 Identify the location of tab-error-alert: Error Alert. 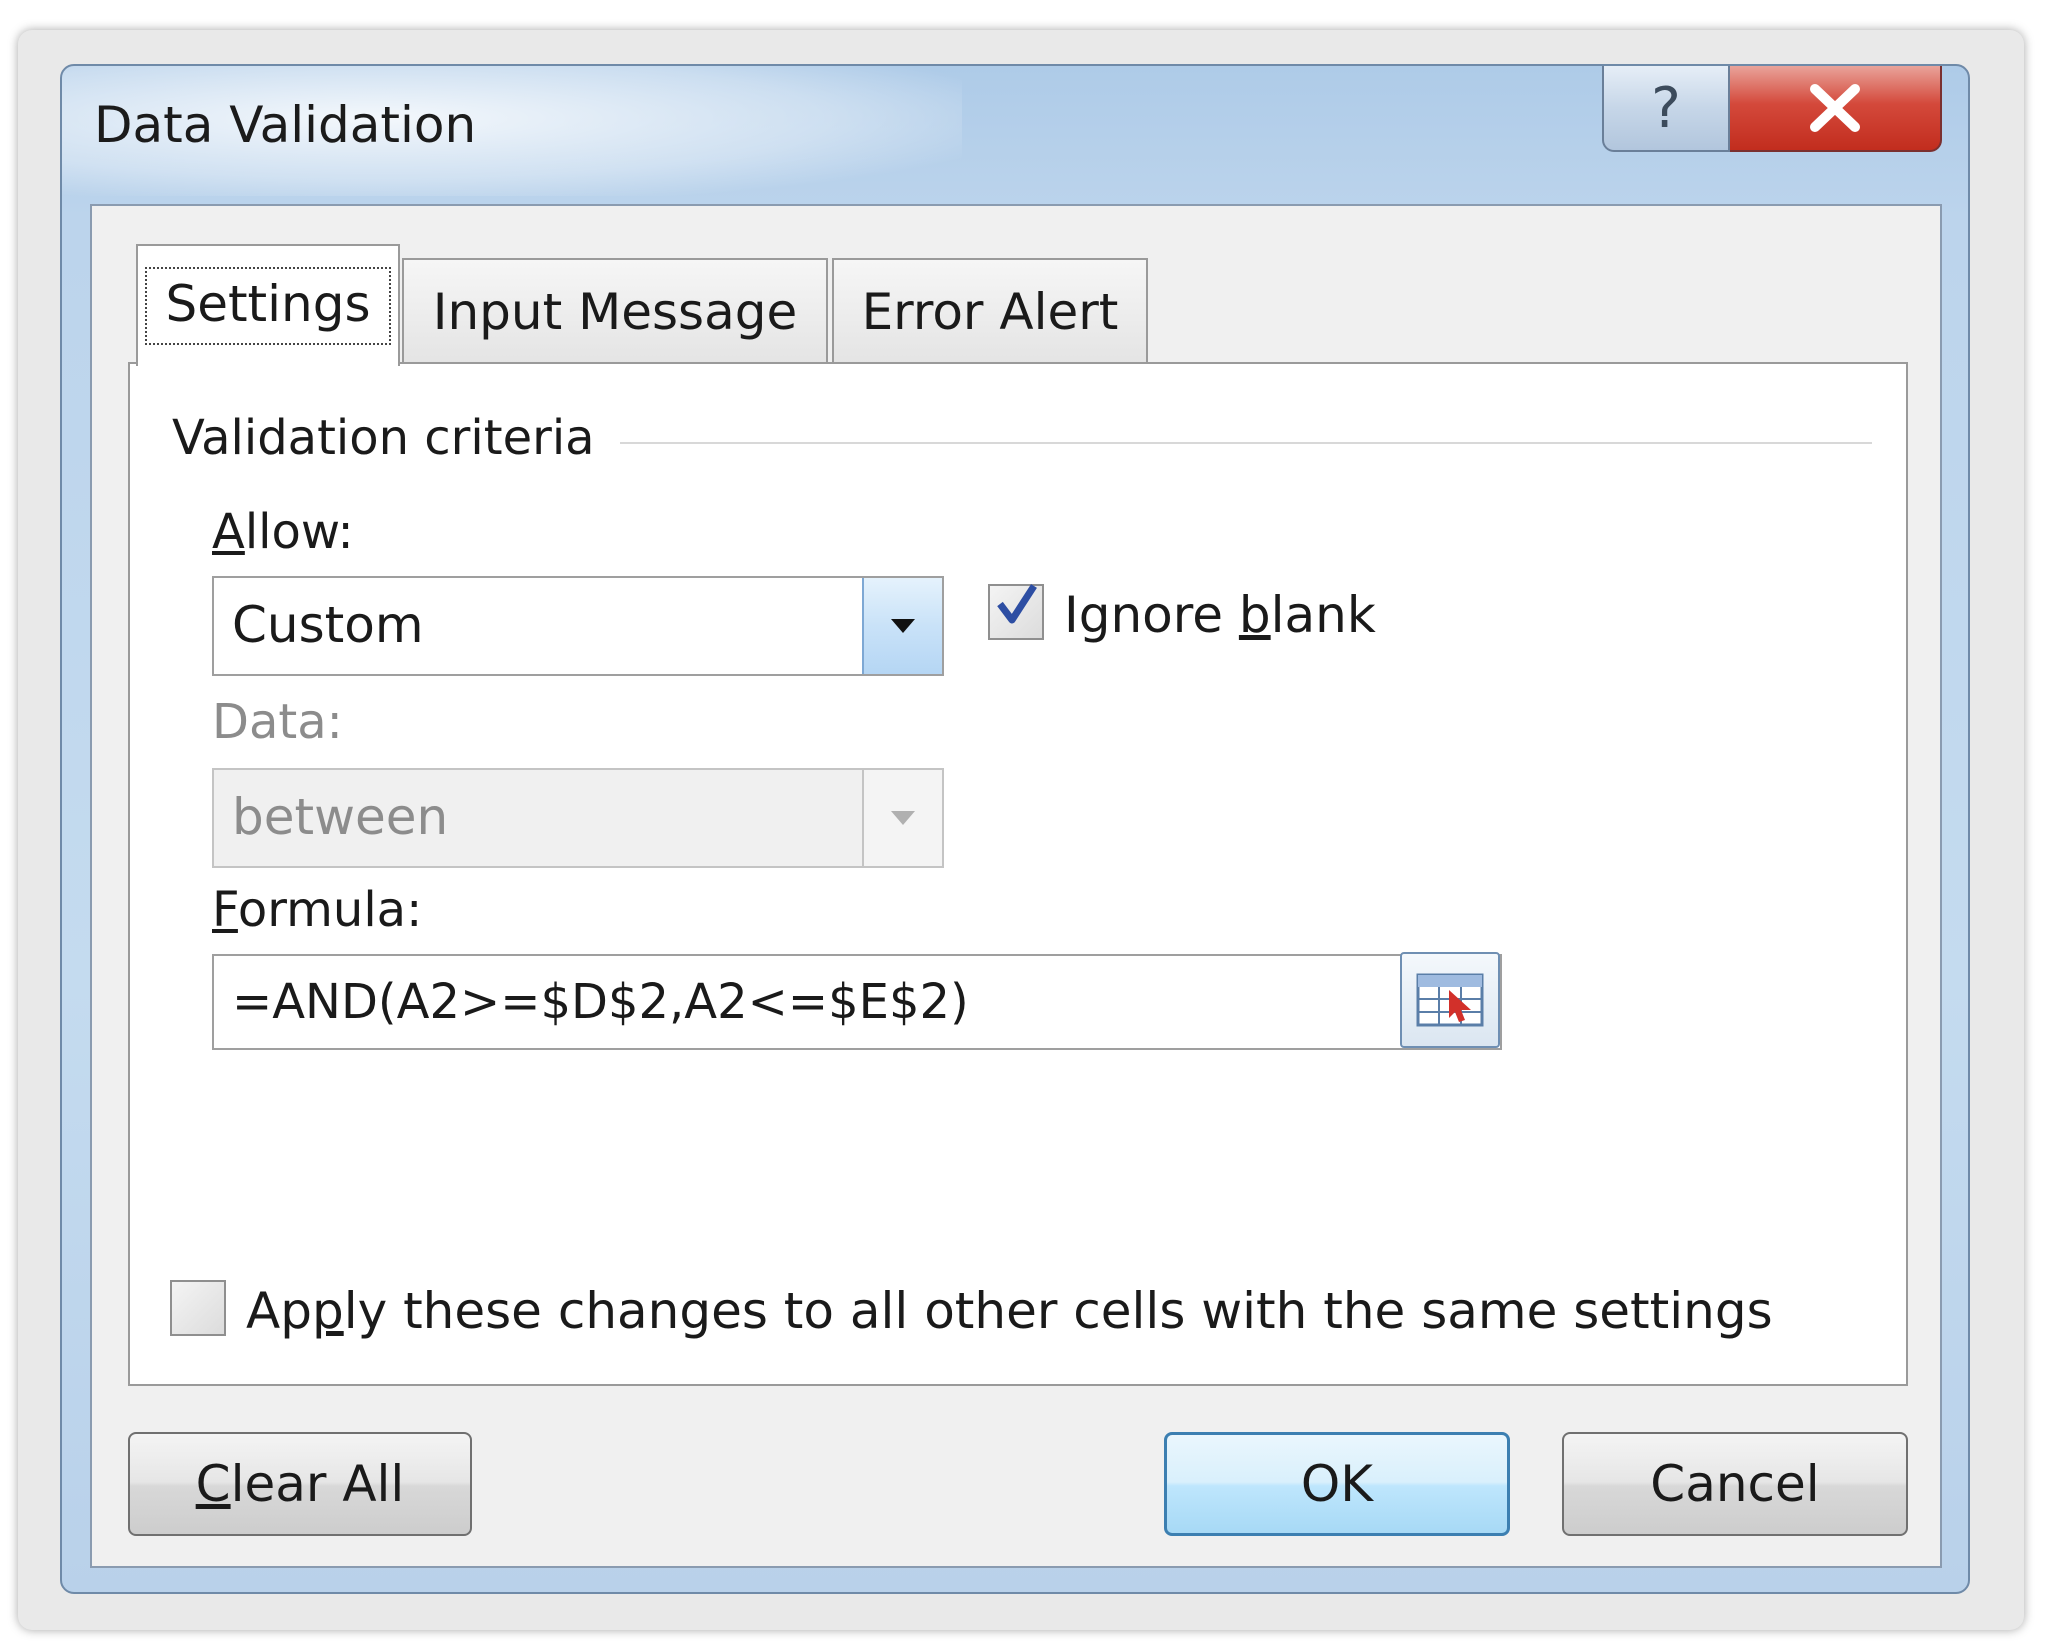
(990, 311).